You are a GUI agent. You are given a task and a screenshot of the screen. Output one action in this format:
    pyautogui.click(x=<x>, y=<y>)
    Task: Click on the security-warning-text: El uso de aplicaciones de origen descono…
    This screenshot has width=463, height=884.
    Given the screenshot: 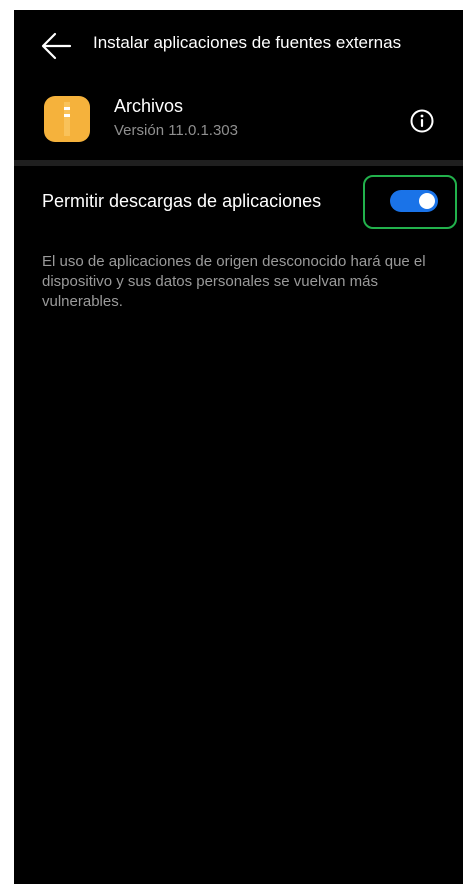 What is the action you would take?
    pyautogui.click(x=234, y=281)
    